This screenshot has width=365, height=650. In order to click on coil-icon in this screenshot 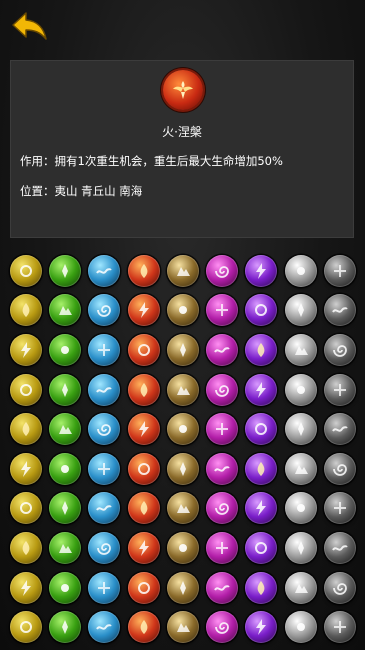, I will do `click(26, 547)`.